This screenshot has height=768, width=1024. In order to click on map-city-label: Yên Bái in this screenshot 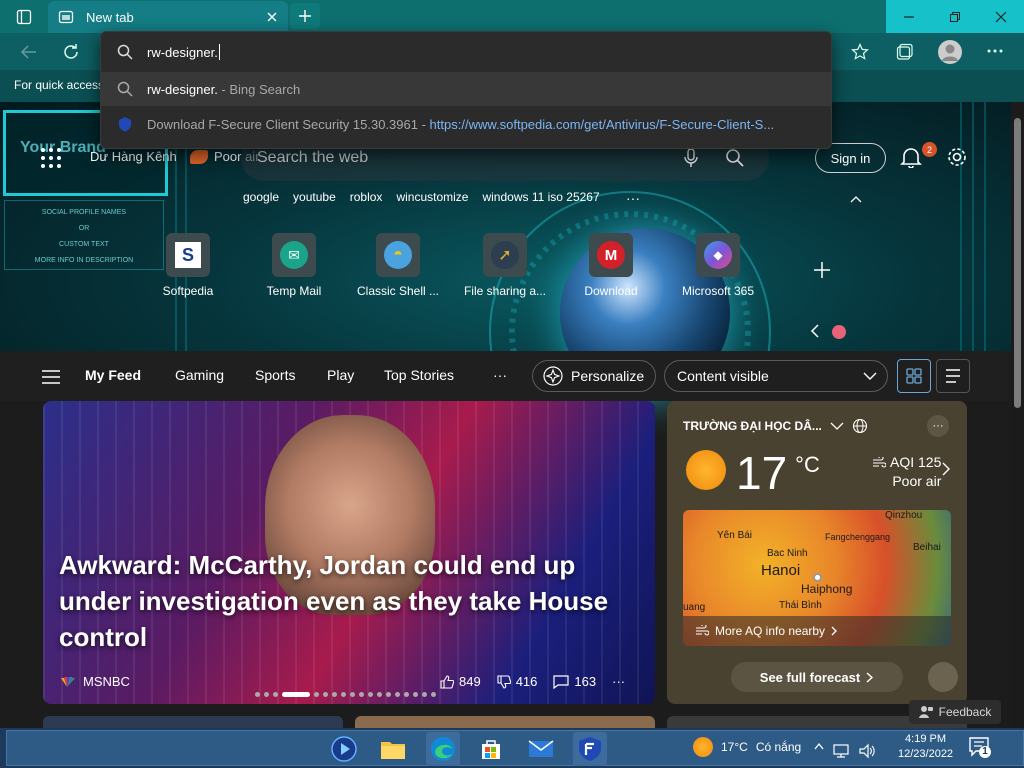, I will do `click(735, 535)`.